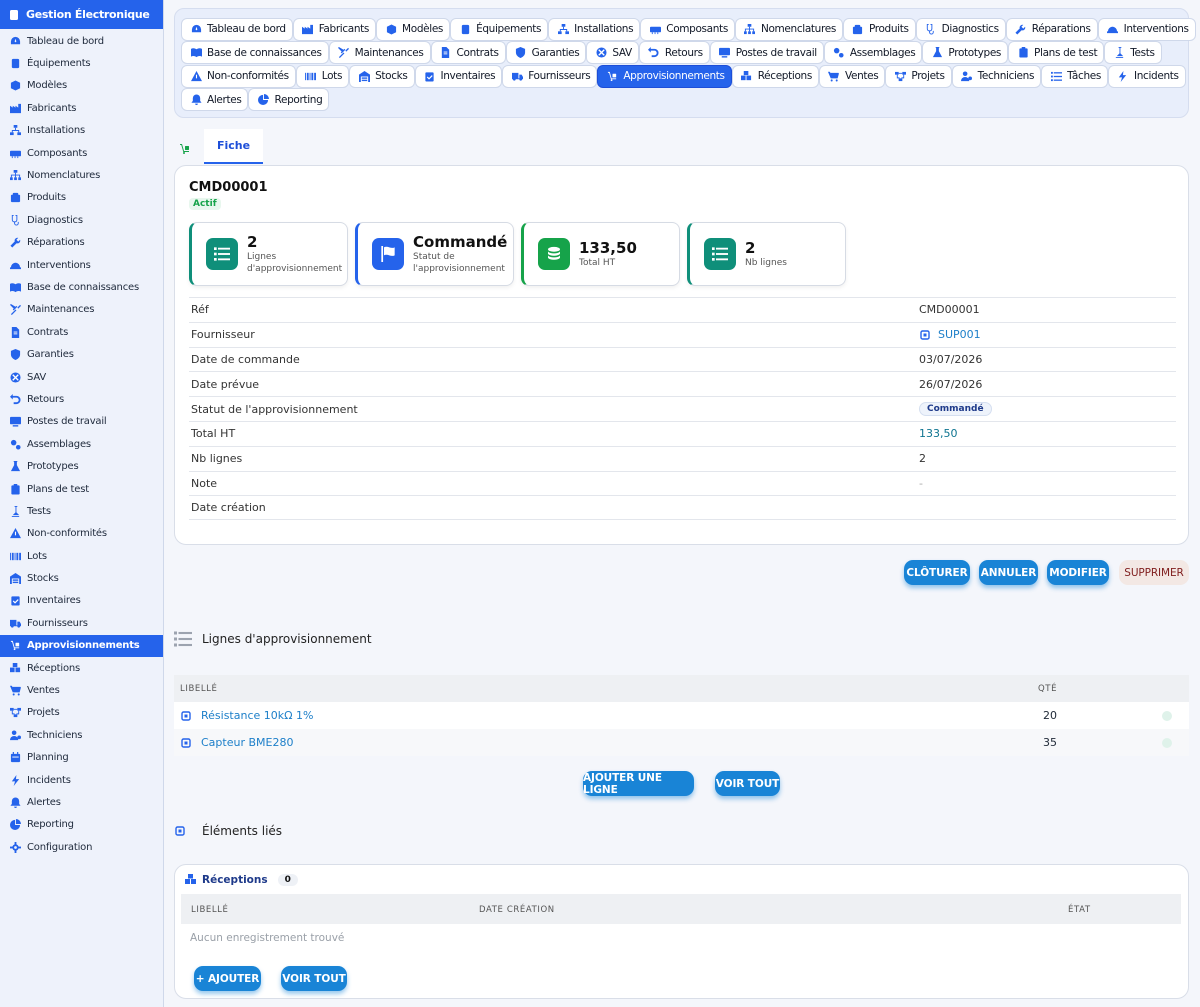  Describe the element at coordinates (1142, 52) in the screenshot. I see `nav-button-label: Tests` at that location.